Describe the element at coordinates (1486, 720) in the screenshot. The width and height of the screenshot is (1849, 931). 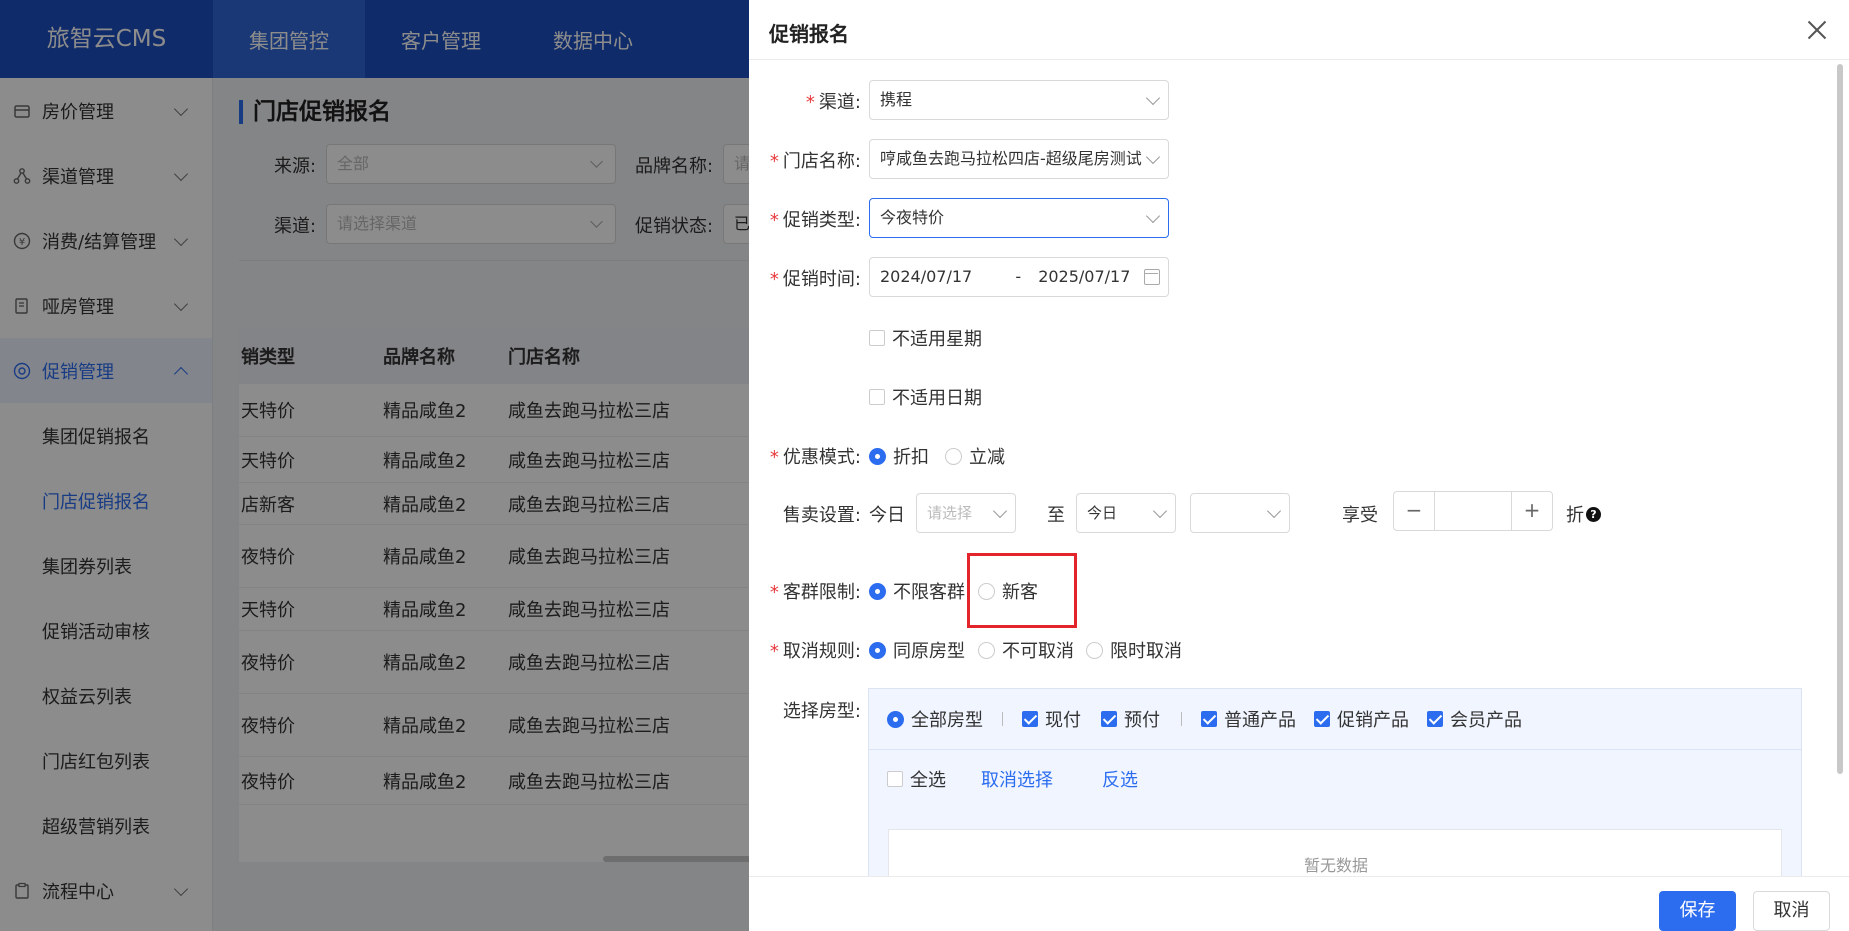
I see `member-product-label: 会员产品` at that location.